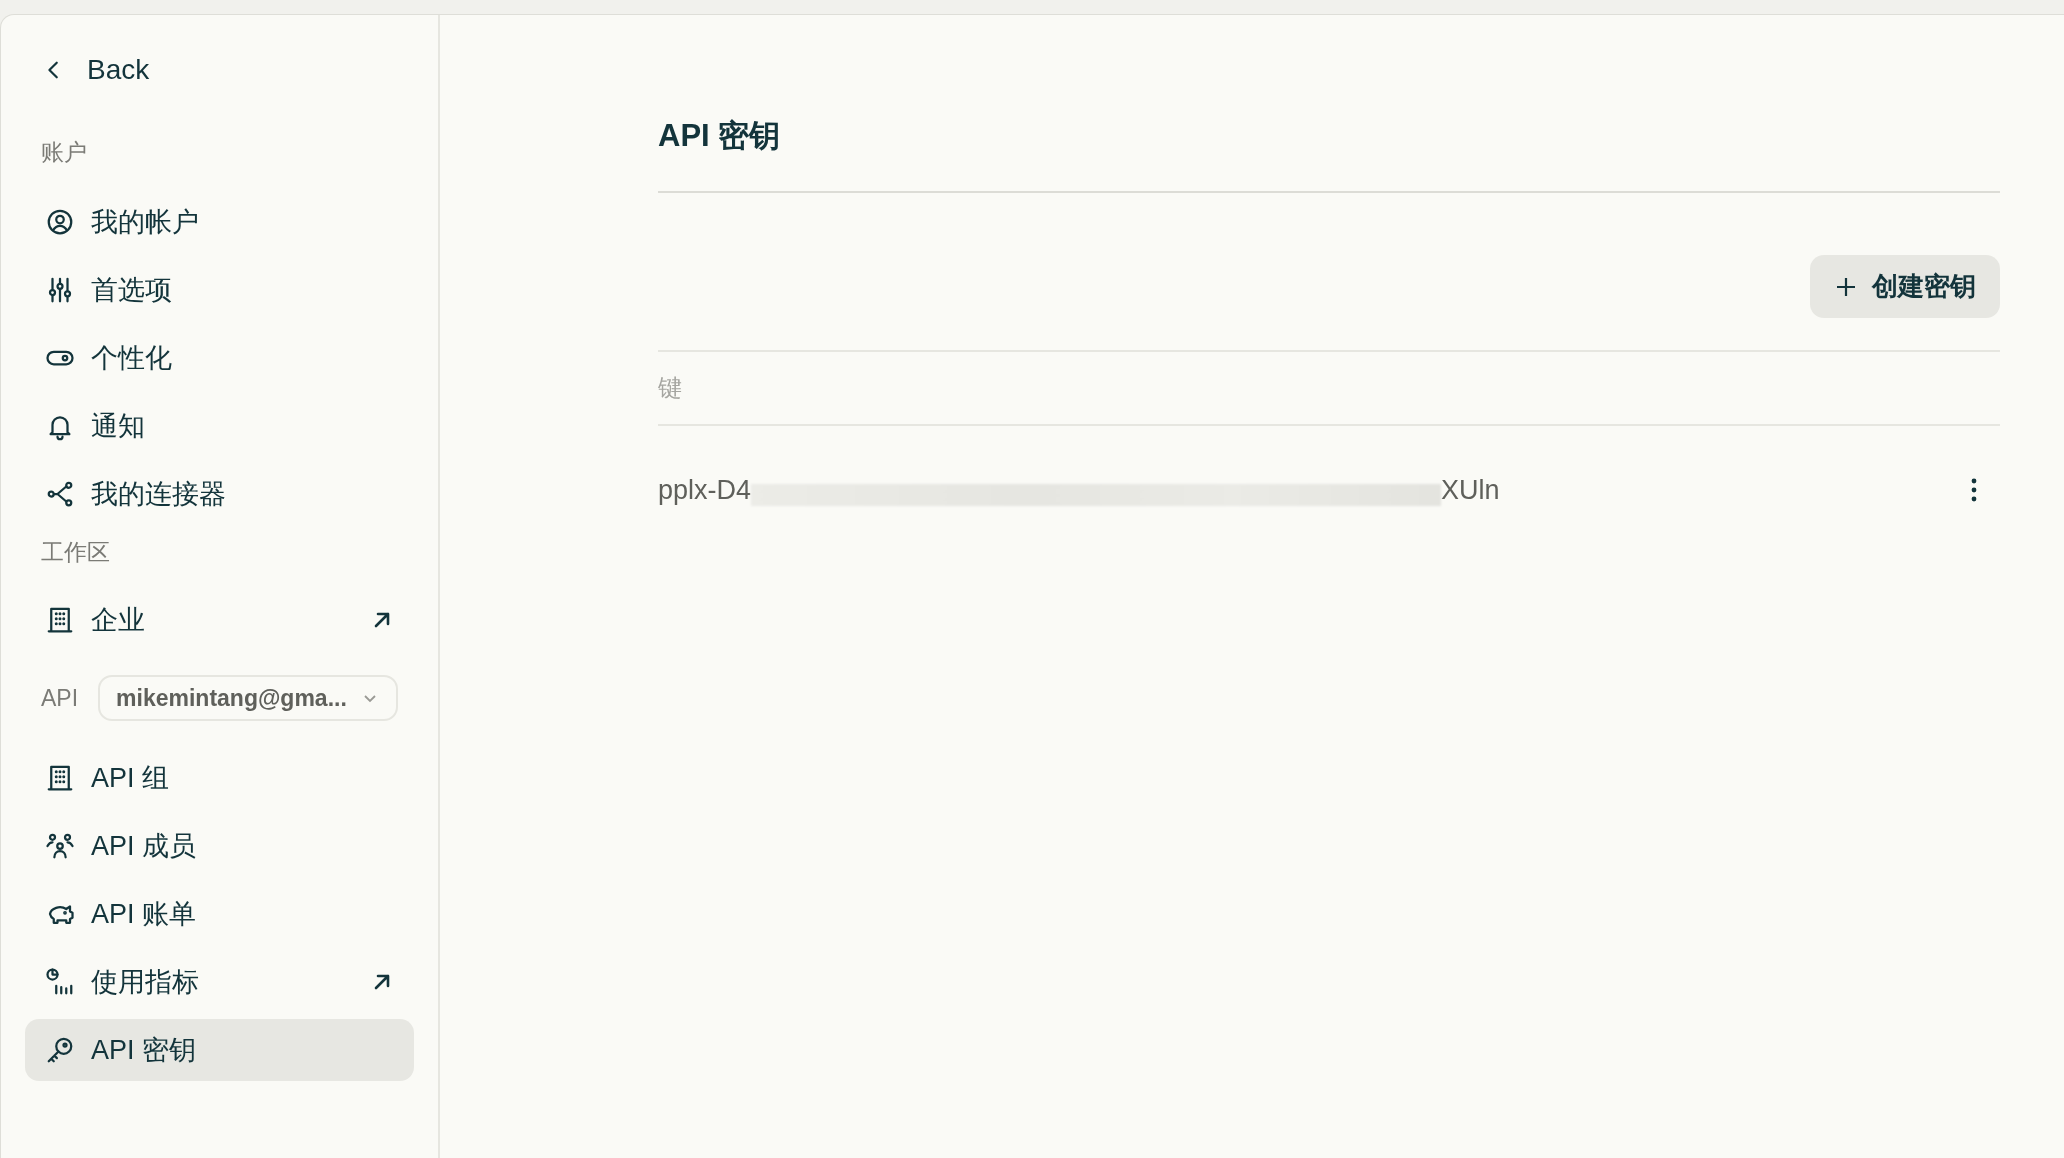  Describe the element at coordinates (60, 846) in the screenshot. I see `users-icon` at that location.